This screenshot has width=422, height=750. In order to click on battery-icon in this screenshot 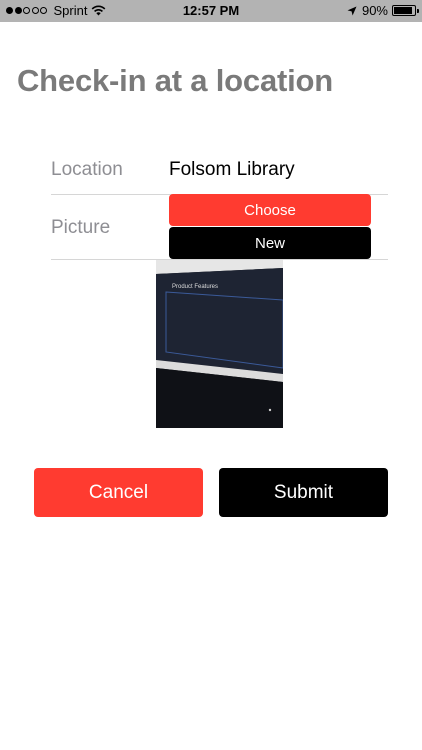, I will do `click(405, 10)`.